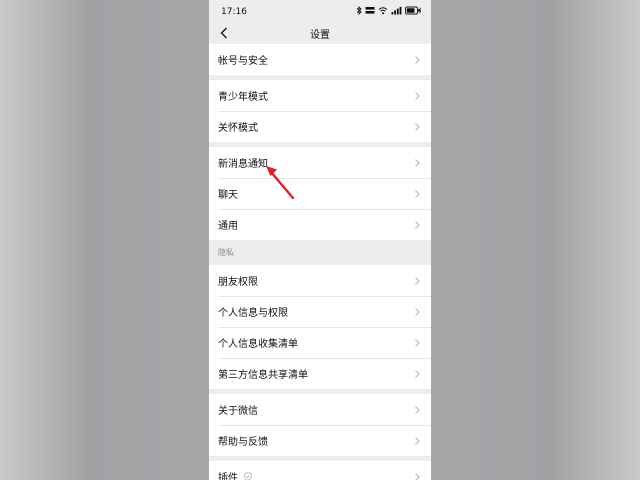 The height and width of the screenshot is (480, 640). Describe the element at coordinates (320, 342) in the screenshot. I see `settings-item-personal-info-collection: 个人信息收集清单` at that location.